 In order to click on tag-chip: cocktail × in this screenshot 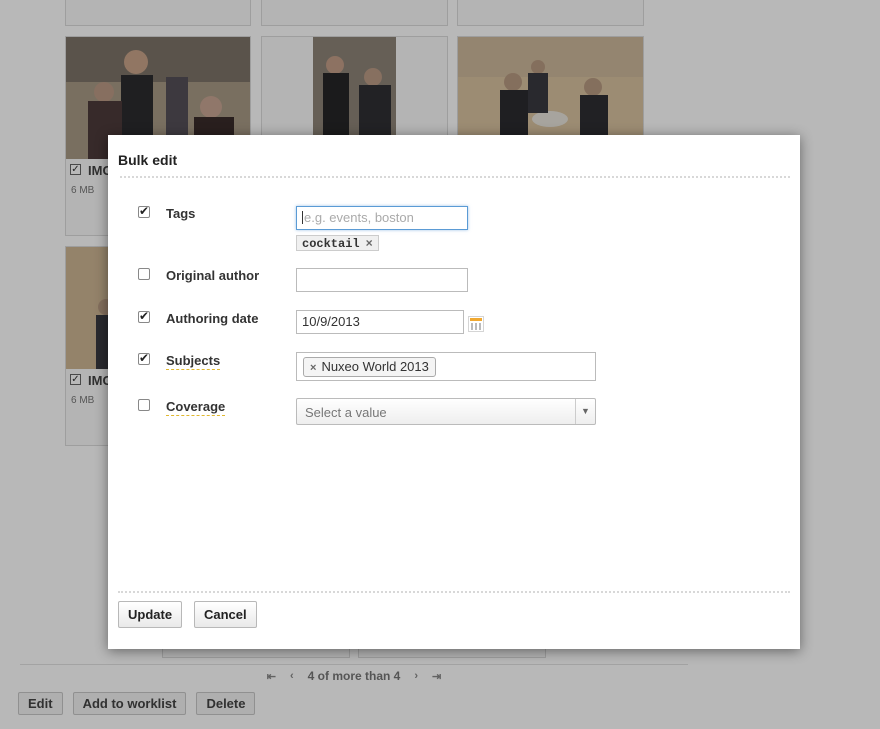, I will do `click(337, 243)`.